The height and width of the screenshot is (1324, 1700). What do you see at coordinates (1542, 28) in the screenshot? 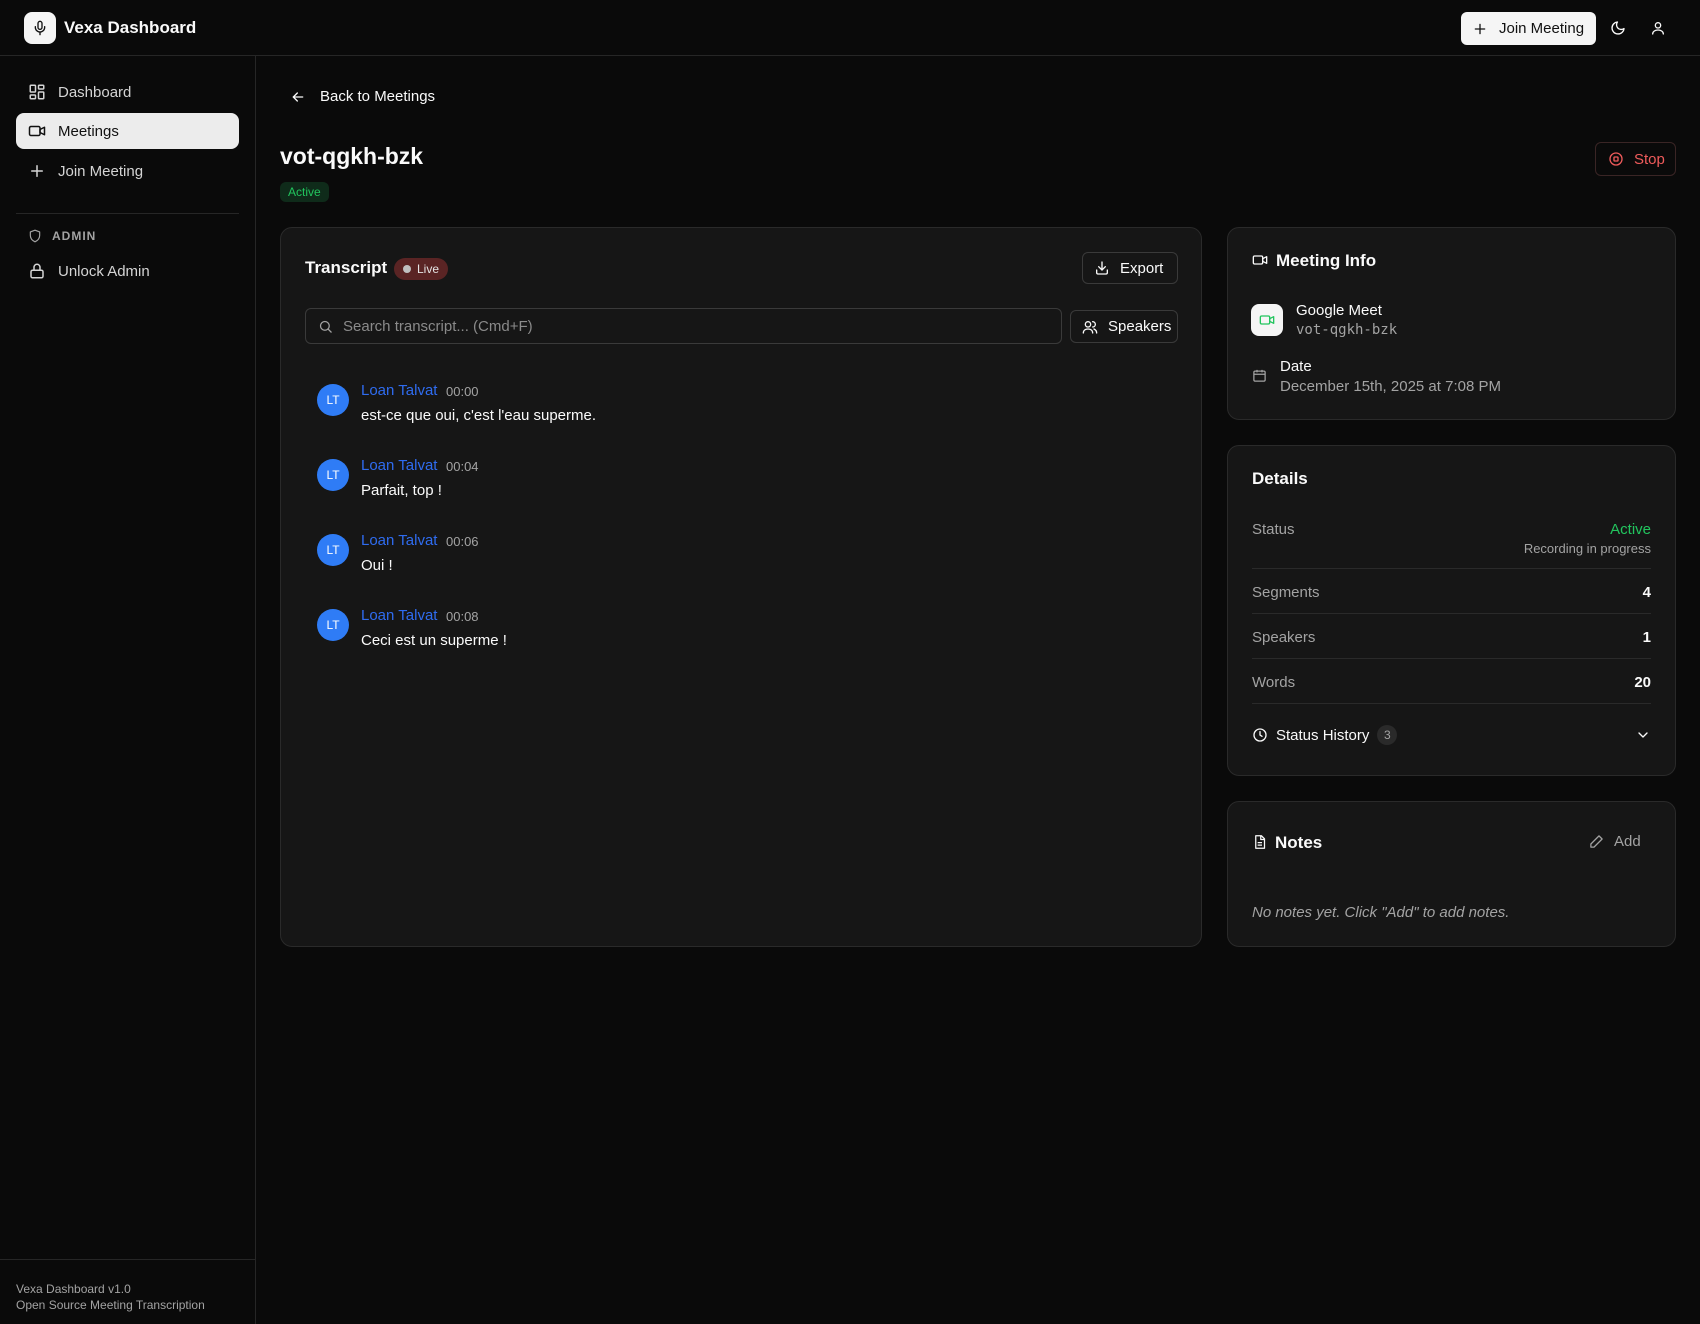
I see `join-meeting-label: Join Meeting` at bounding box center [1542, 28].